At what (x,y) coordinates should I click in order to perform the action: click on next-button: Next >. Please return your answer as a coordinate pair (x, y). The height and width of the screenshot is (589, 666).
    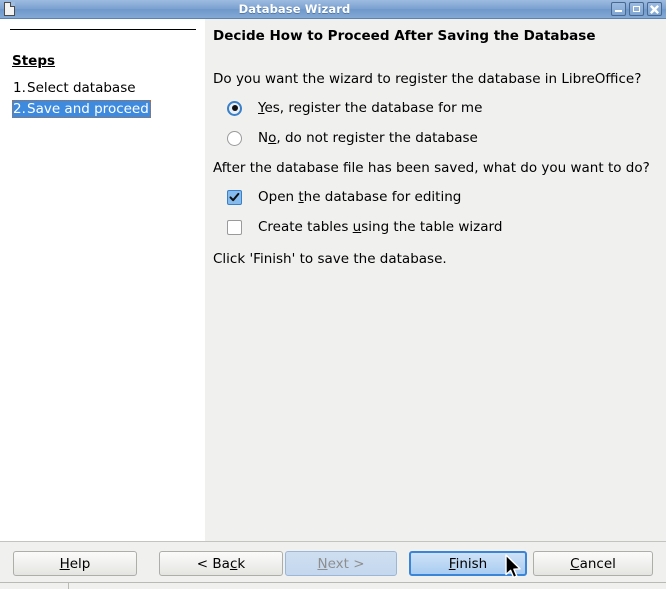
    Looking at the image, I should click on (341, 563).